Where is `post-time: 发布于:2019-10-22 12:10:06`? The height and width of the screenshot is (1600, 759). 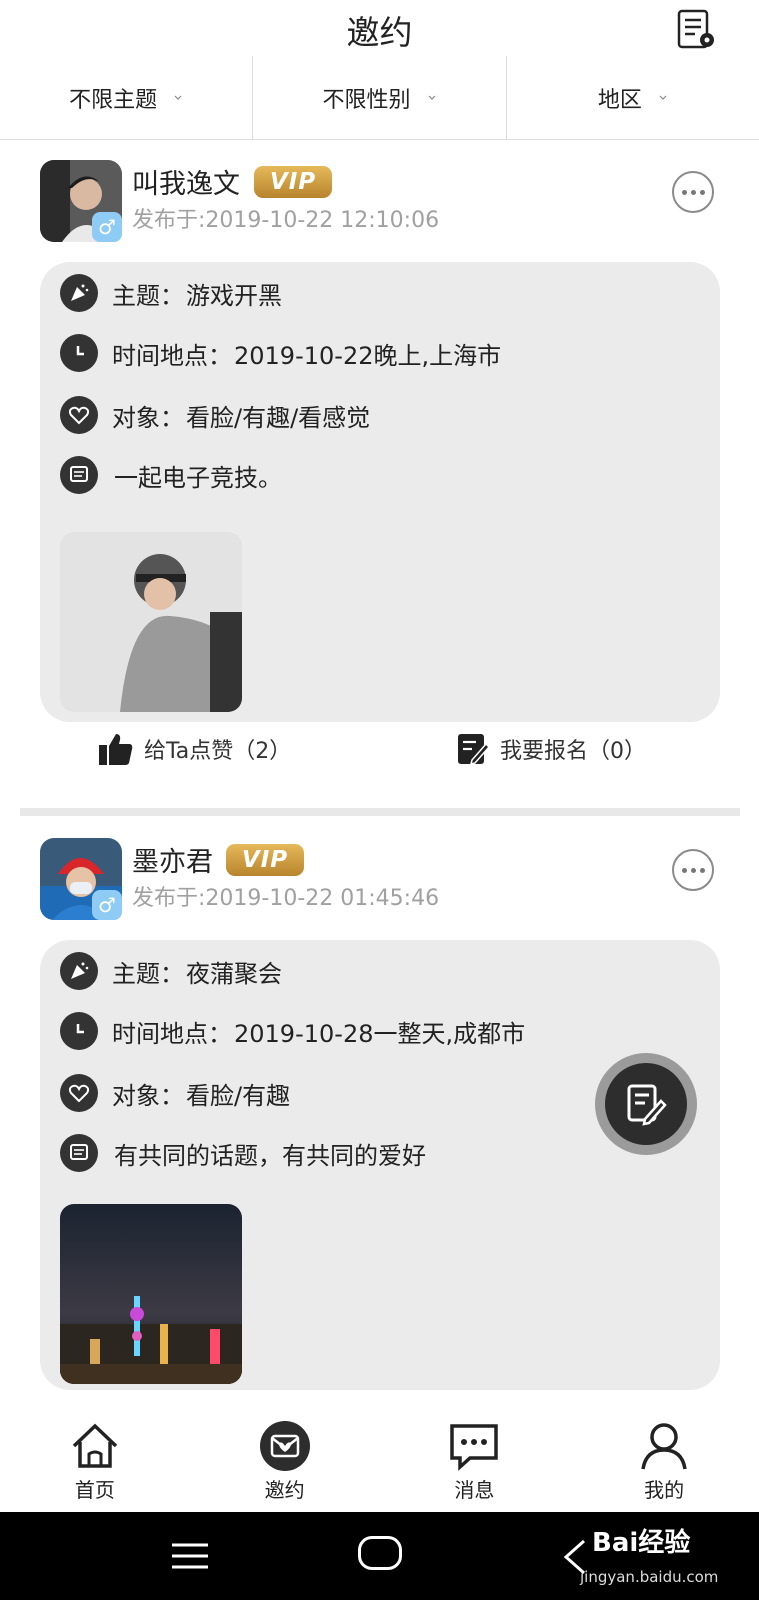
post-time: 发布于:2019-10-22 12:10:06 is located at coordinates (286, 220).